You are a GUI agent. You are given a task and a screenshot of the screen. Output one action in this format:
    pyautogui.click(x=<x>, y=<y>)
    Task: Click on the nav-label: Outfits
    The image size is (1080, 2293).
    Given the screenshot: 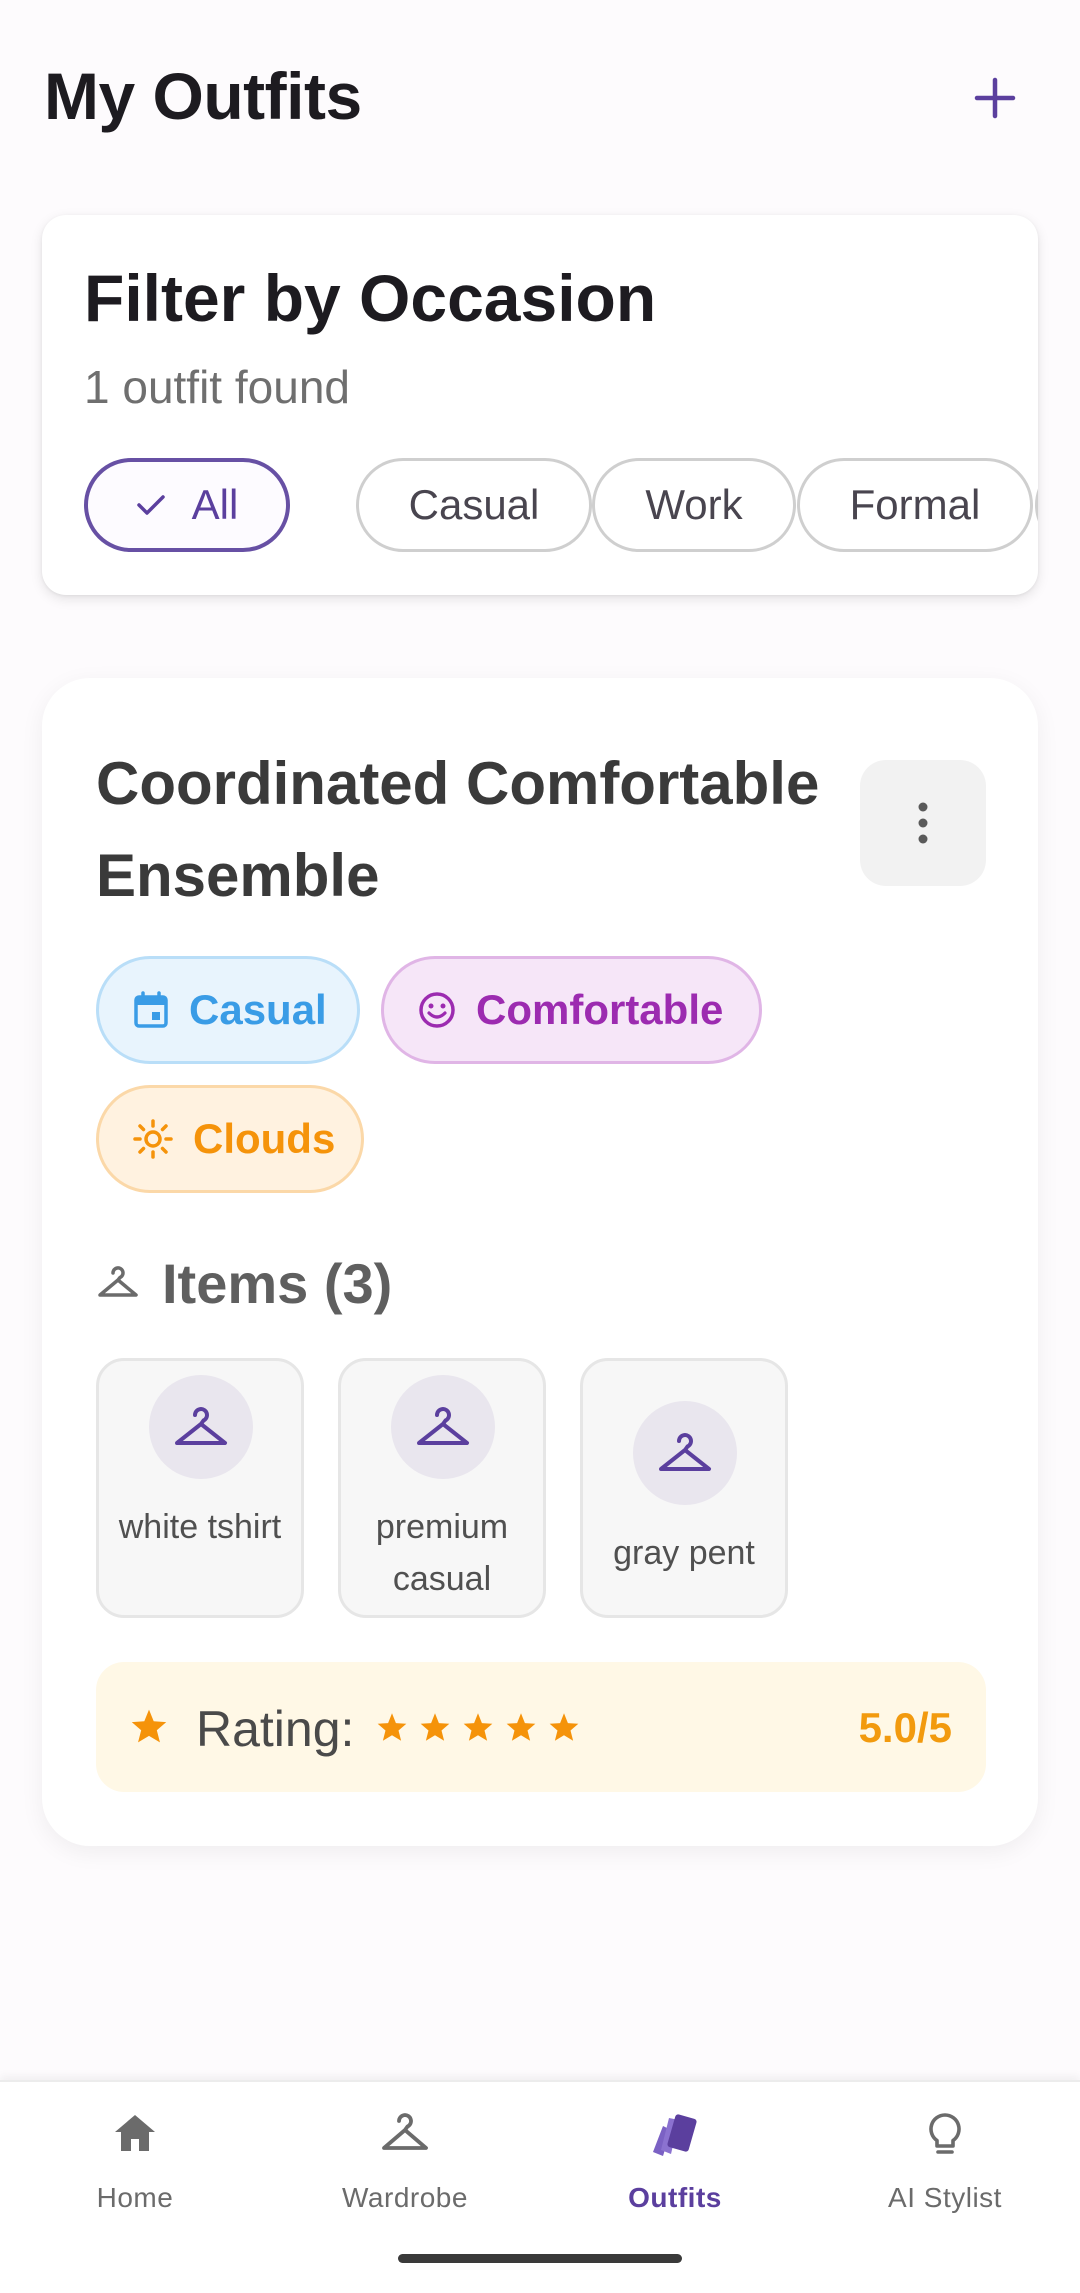 What is the action you would take?
    pyautogui.click(x=675, y=2197)
    